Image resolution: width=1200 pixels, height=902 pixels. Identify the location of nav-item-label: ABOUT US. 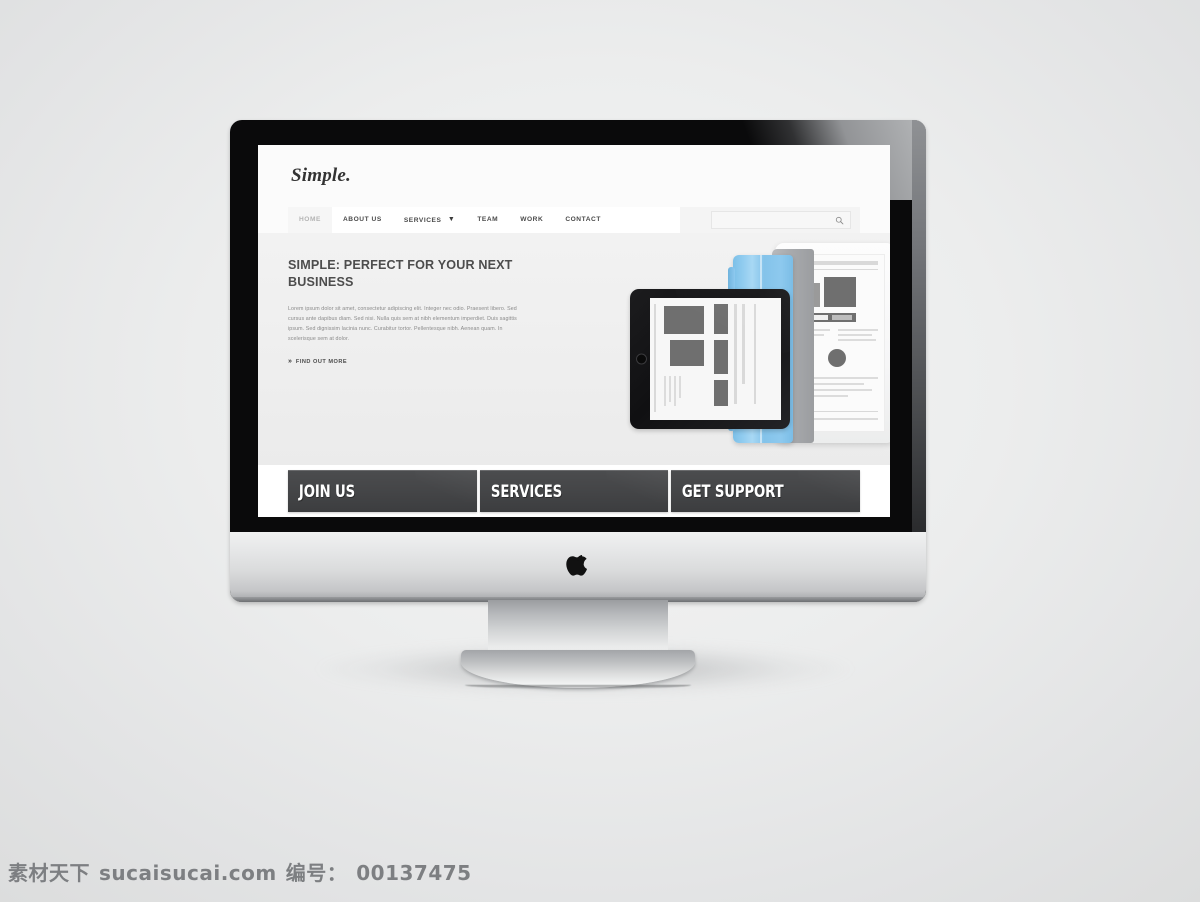
(362, 219).